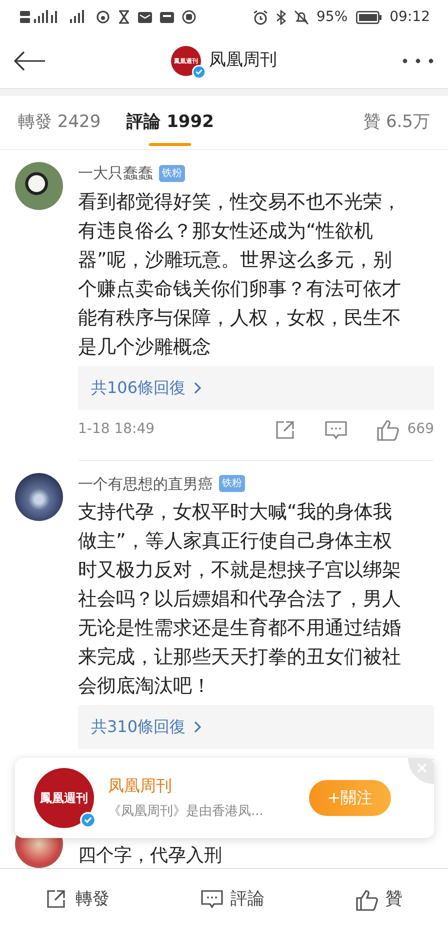  Describe the element at coordinates (420, 429) in the screenshot. I see `like-count: 669` at that location.